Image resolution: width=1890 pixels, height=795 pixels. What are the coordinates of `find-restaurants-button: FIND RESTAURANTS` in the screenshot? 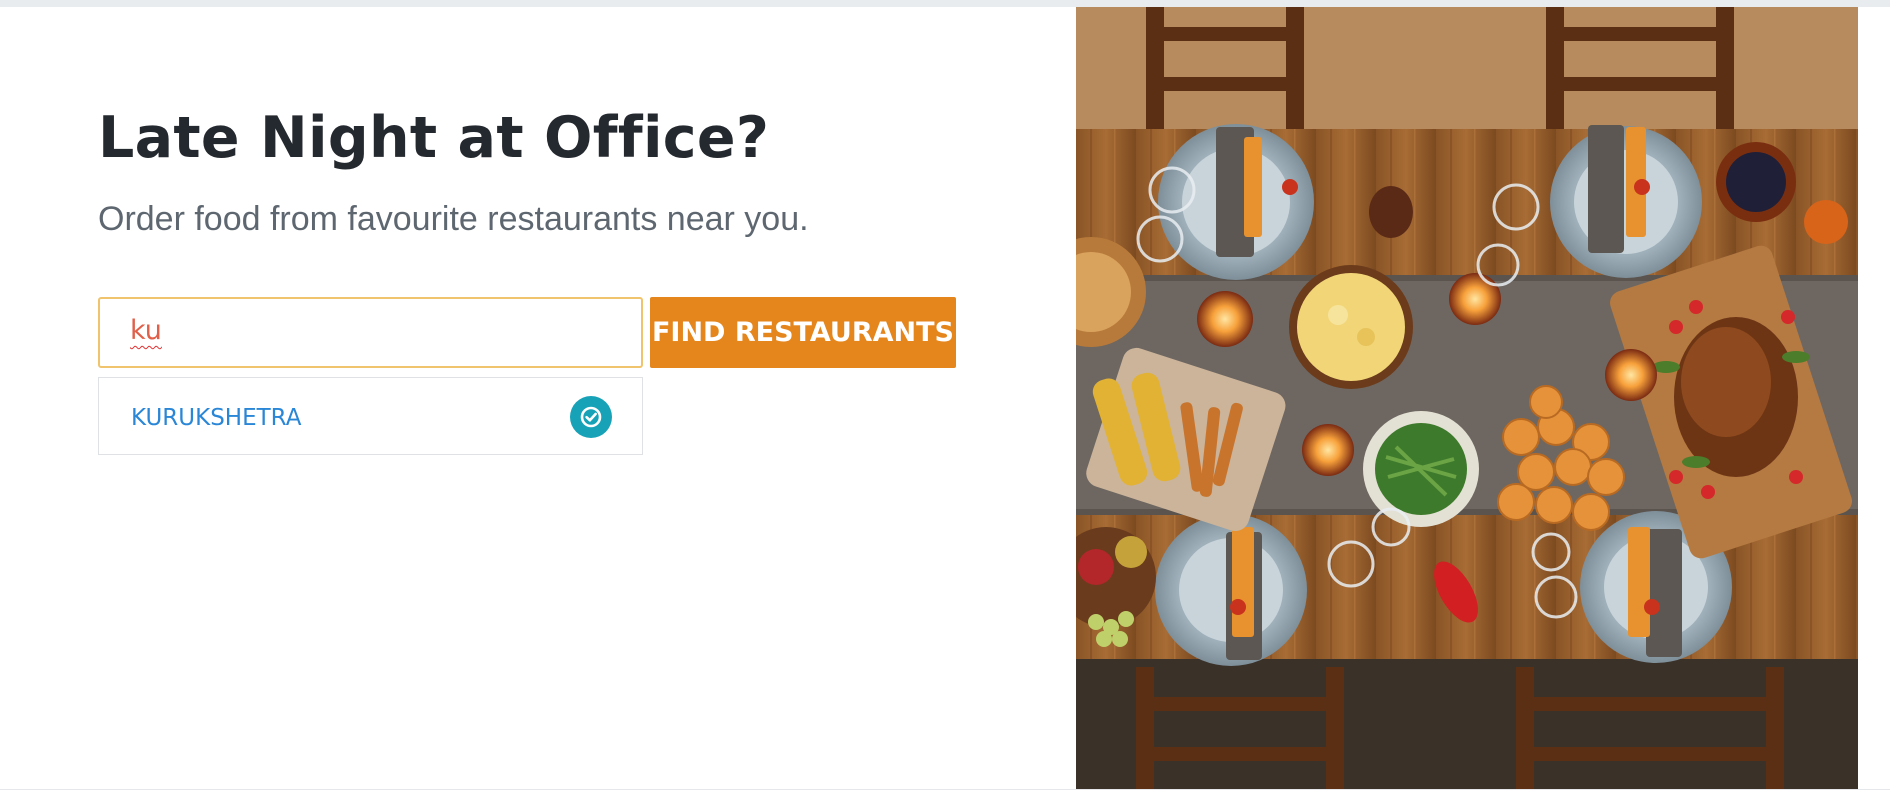 It's located at (803, 332).